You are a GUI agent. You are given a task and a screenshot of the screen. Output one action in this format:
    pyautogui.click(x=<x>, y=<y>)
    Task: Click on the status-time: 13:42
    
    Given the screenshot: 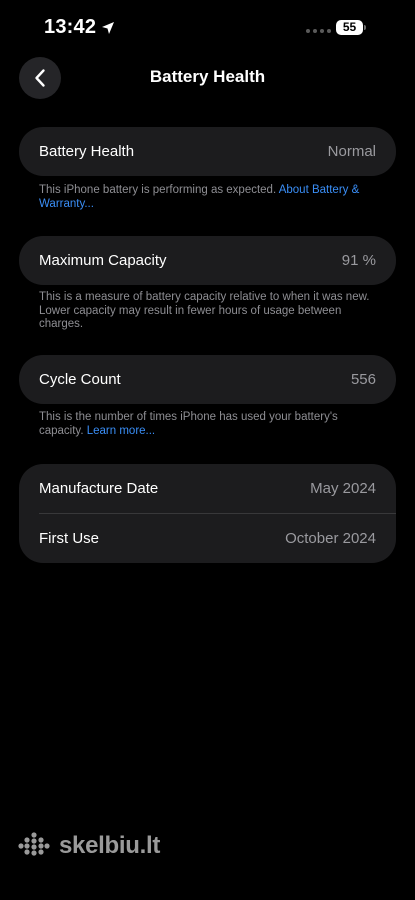 What is the action you would take?
    pyautogui.click(x=79, y=27)
    